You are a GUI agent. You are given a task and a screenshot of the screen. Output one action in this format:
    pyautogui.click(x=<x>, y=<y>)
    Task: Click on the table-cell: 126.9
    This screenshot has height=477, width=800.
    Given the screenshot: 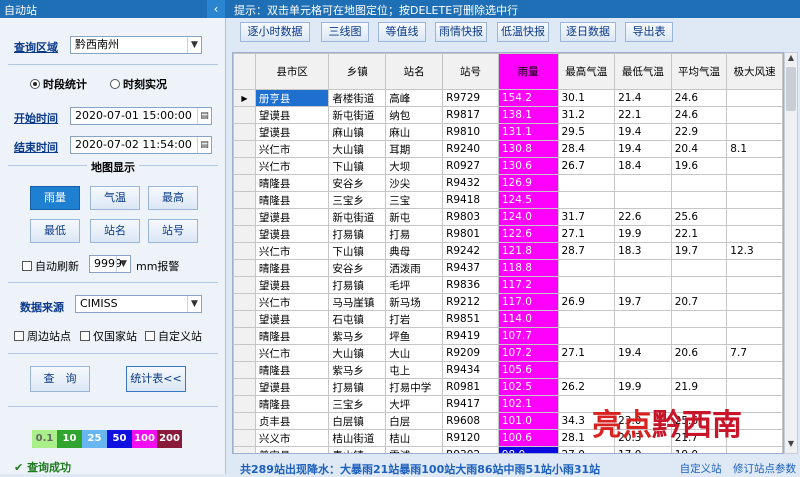 What is the action you would take?
    pyautogui.click(x=528, y=183)
    